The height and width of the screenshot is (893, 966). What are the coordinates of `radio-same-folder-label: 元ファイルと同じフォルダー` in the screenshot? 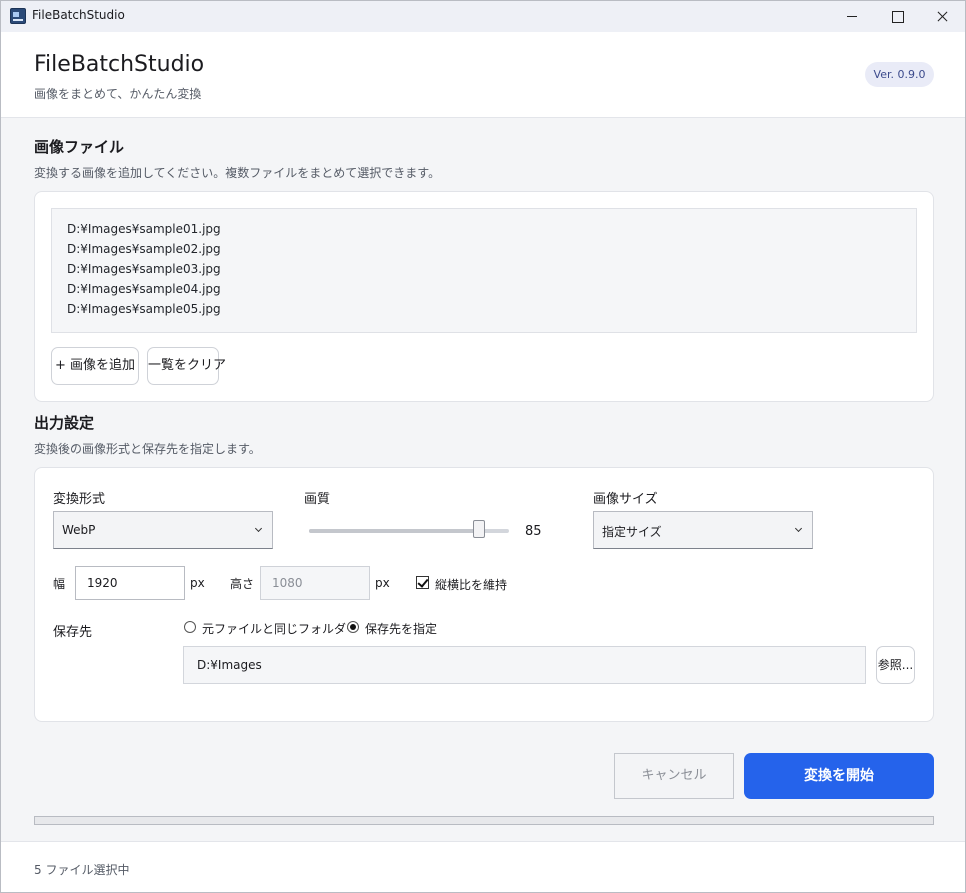 It's located at (280, 628).